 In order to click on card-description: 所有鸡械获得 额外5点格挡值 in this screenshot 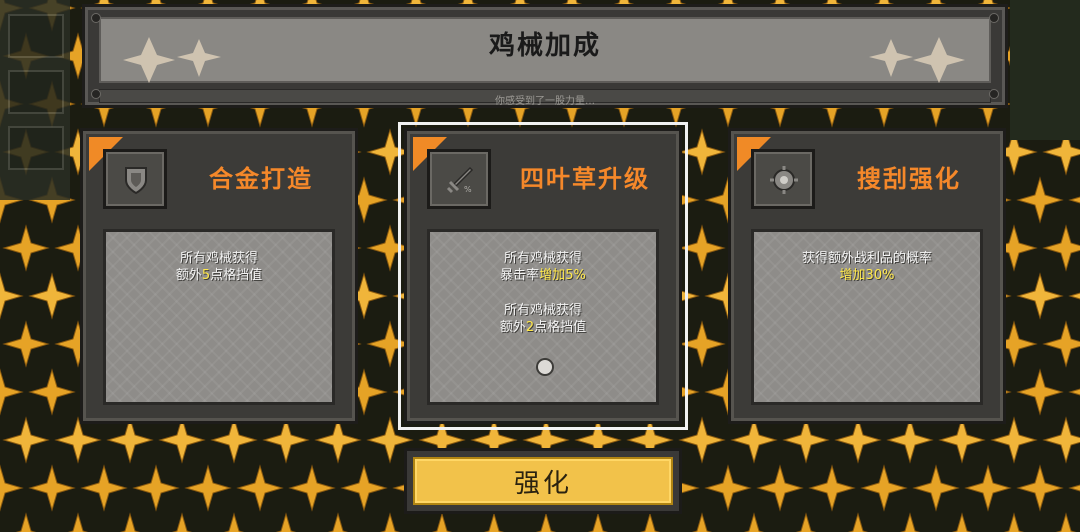, I will do `click(219, 317)`.